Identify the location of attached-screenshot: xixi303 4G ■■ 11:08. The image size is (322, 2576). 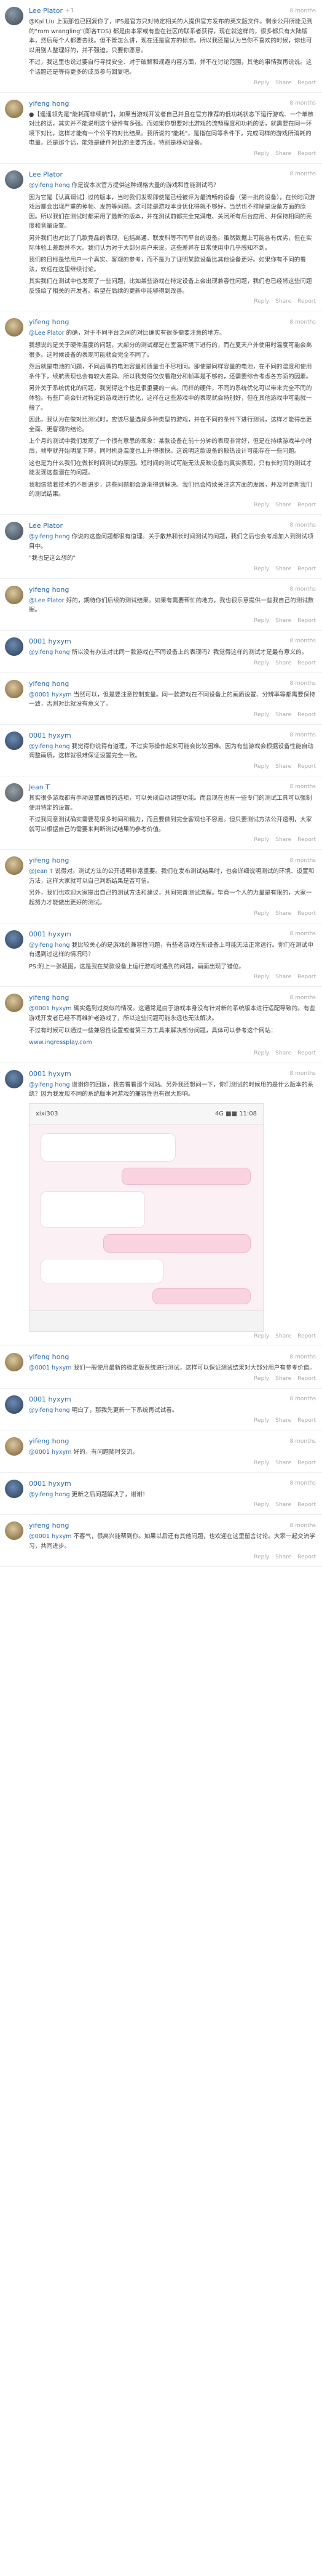
(146, 1218).